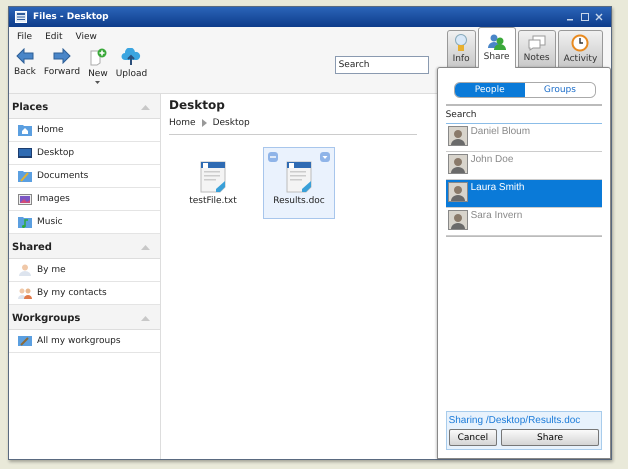 The height and width of the screenshot is (469, 628). Describe the element at coordinates (25, 222) in the screenshot. I see `music-folder-icon` at that location.